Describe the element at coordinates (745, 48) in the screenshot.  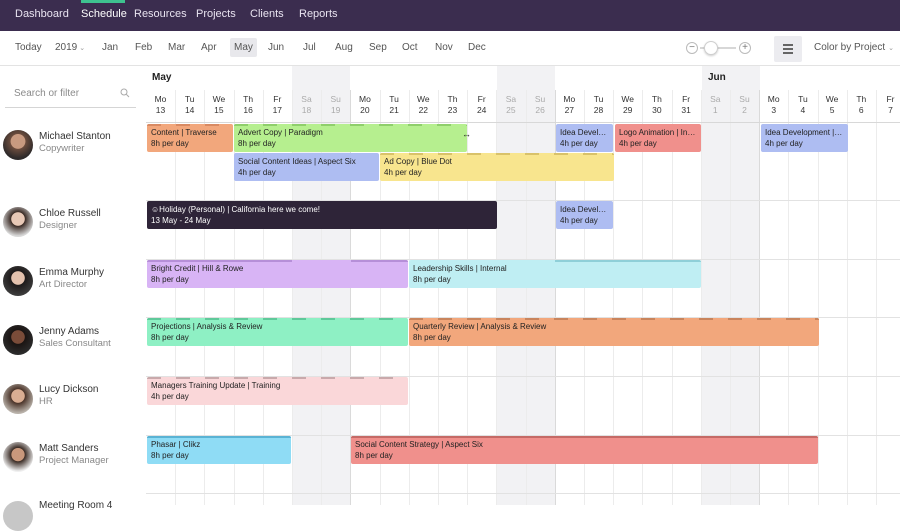
I see `zoom-in-button: +` at that location.